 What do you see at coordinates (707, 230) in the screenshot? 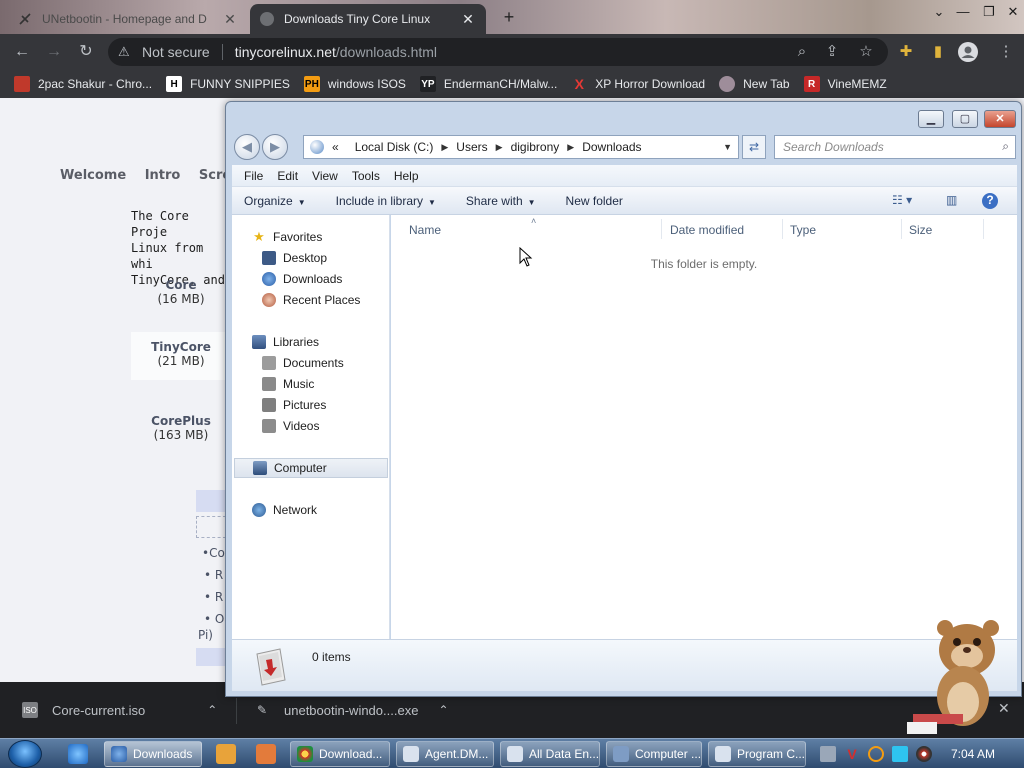
I see `column-date-modified: Date modified` at bounding box center [707, 230].